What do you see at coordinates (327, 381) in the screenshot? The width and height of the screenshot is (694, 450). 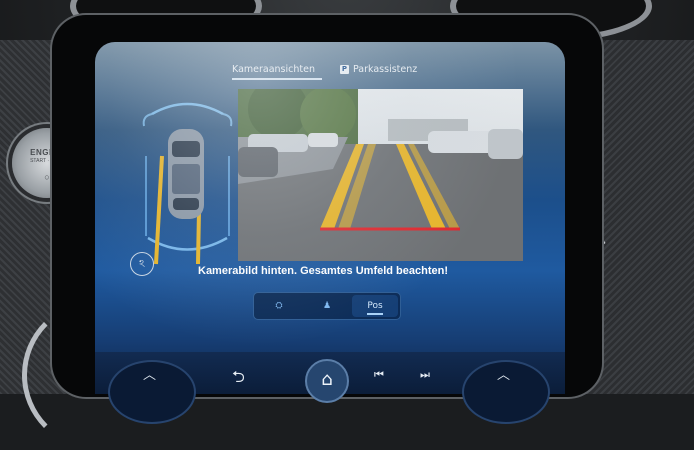 I see `home-icon: ⌂` at bounding box center [327, 381].